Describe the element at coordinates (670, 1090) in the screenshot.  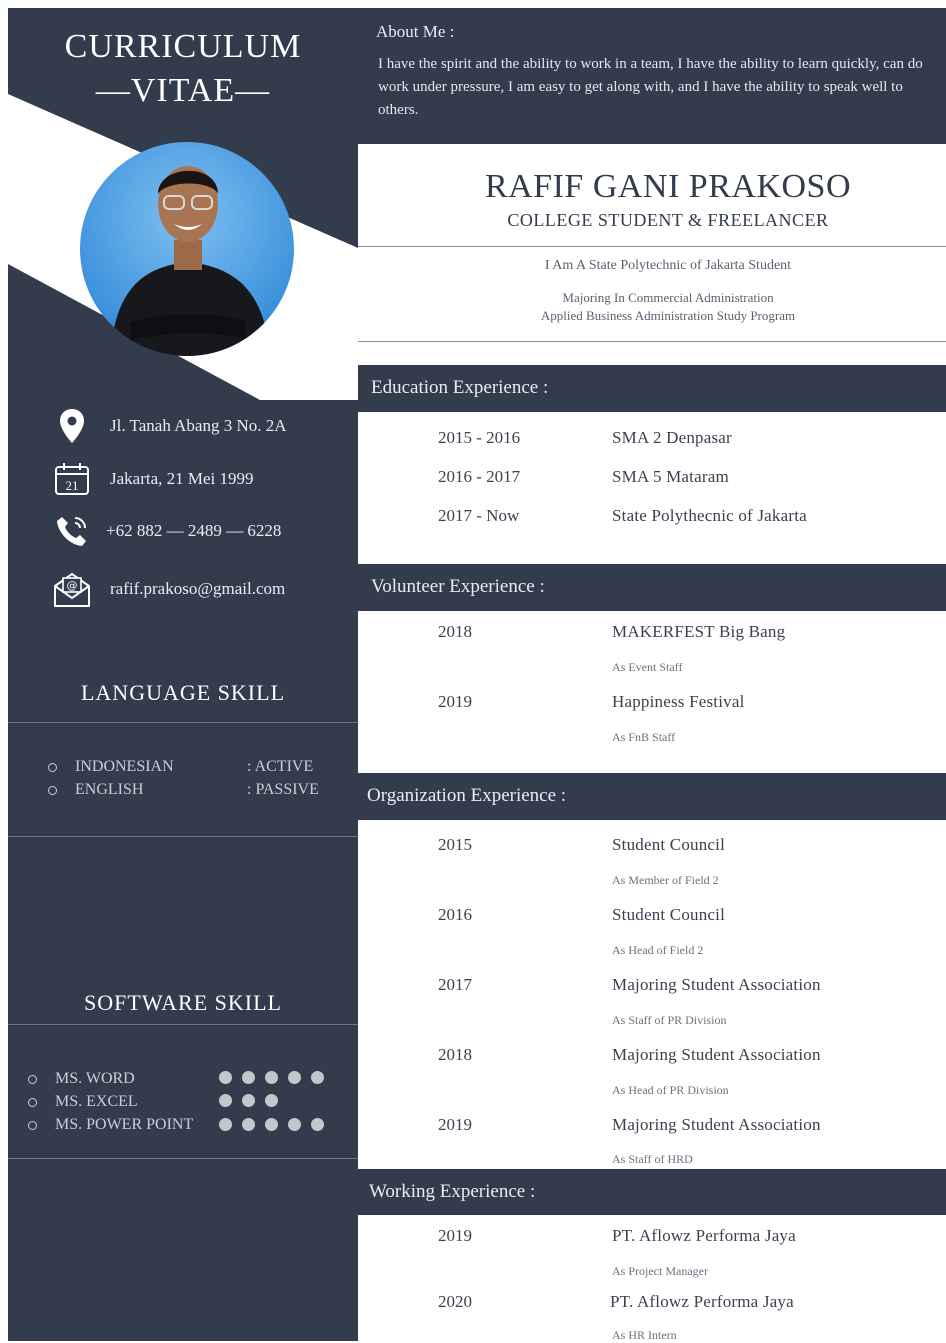
I see `org-role: As Head of PR Division` at that location.